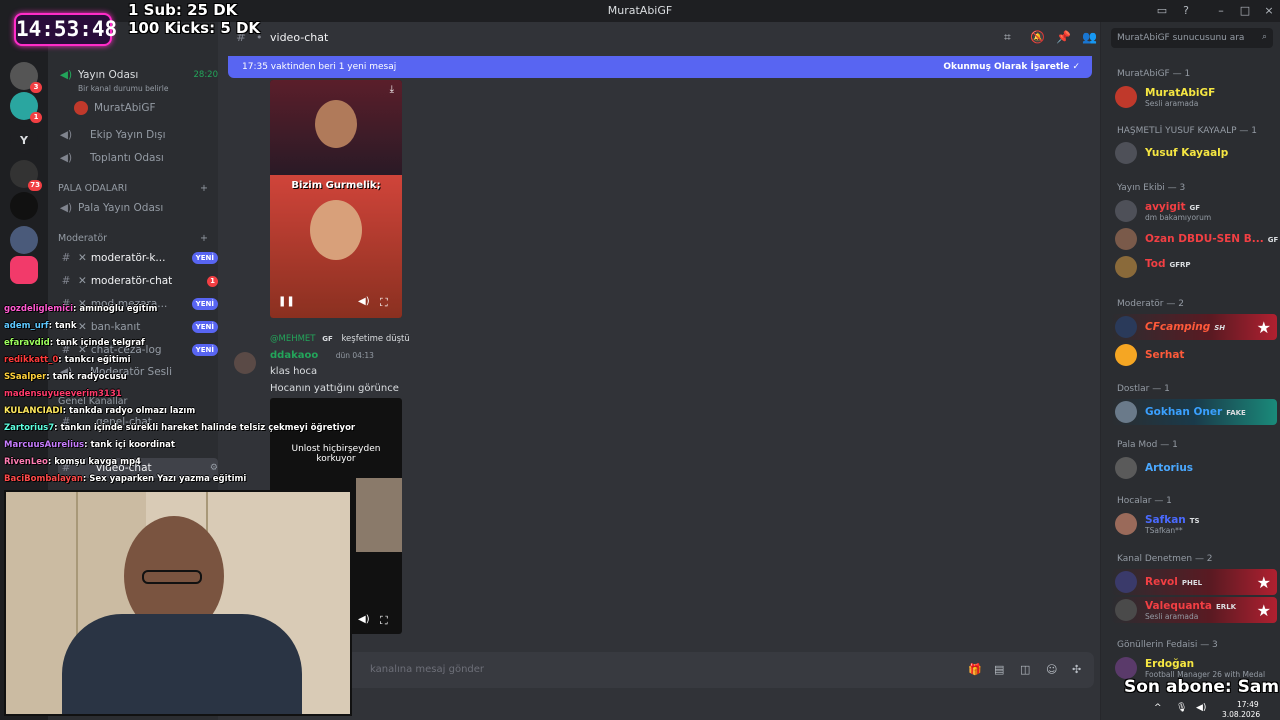 The width and height of the screenshot is (1280, 720). What do you see at coordinates (1184, 412) in the screenshot?
I see `member-name: Gokhan Oner` at bounding box center [1184, 412].